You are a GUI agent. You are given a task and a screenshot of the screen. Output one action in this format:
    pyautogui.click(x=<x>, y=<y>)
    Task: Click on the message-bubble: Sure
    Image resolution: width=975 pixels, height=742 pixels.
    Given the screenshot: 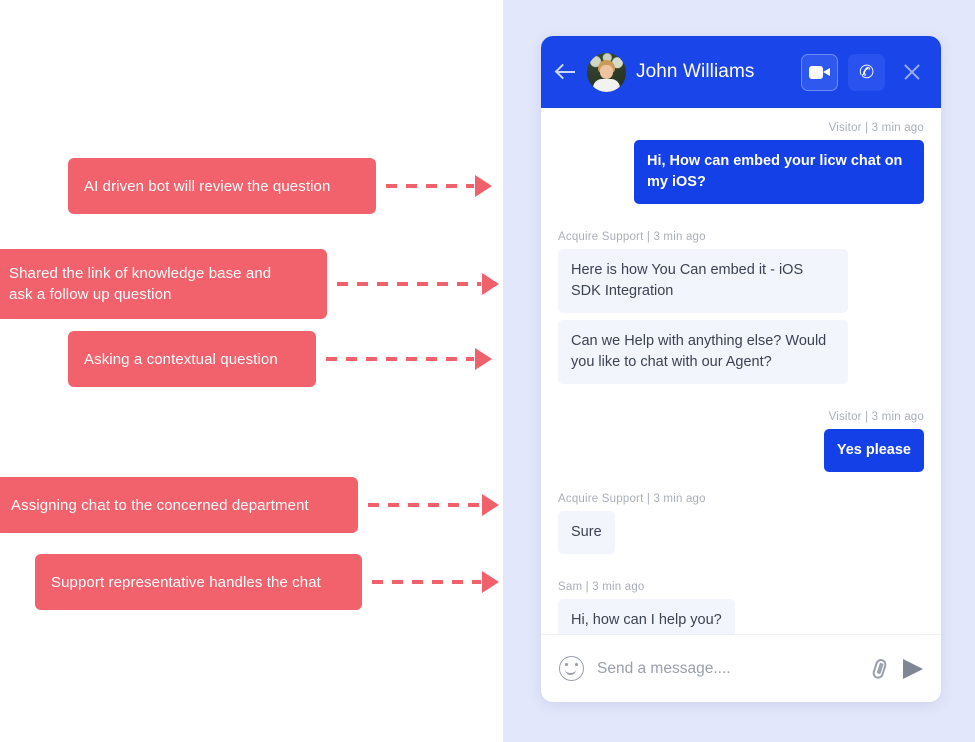 What is the action you would take?
    pyautogui.click(x=586, y=532)
    